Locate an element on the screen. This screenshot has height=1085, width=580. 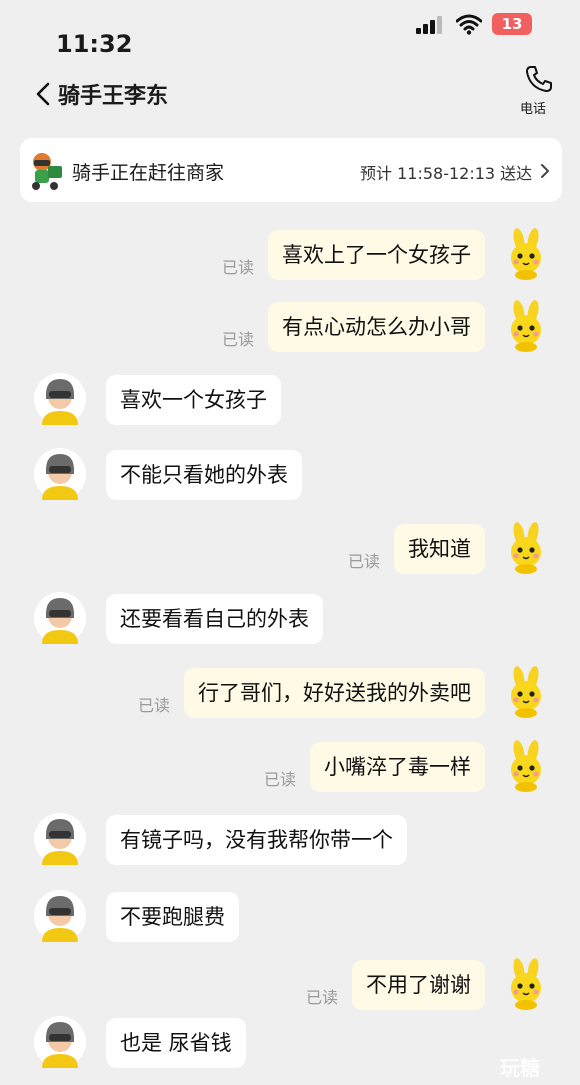
sent-message-bubble: 喜欢上了一个女孩子 is located at coordinates (376, 255).